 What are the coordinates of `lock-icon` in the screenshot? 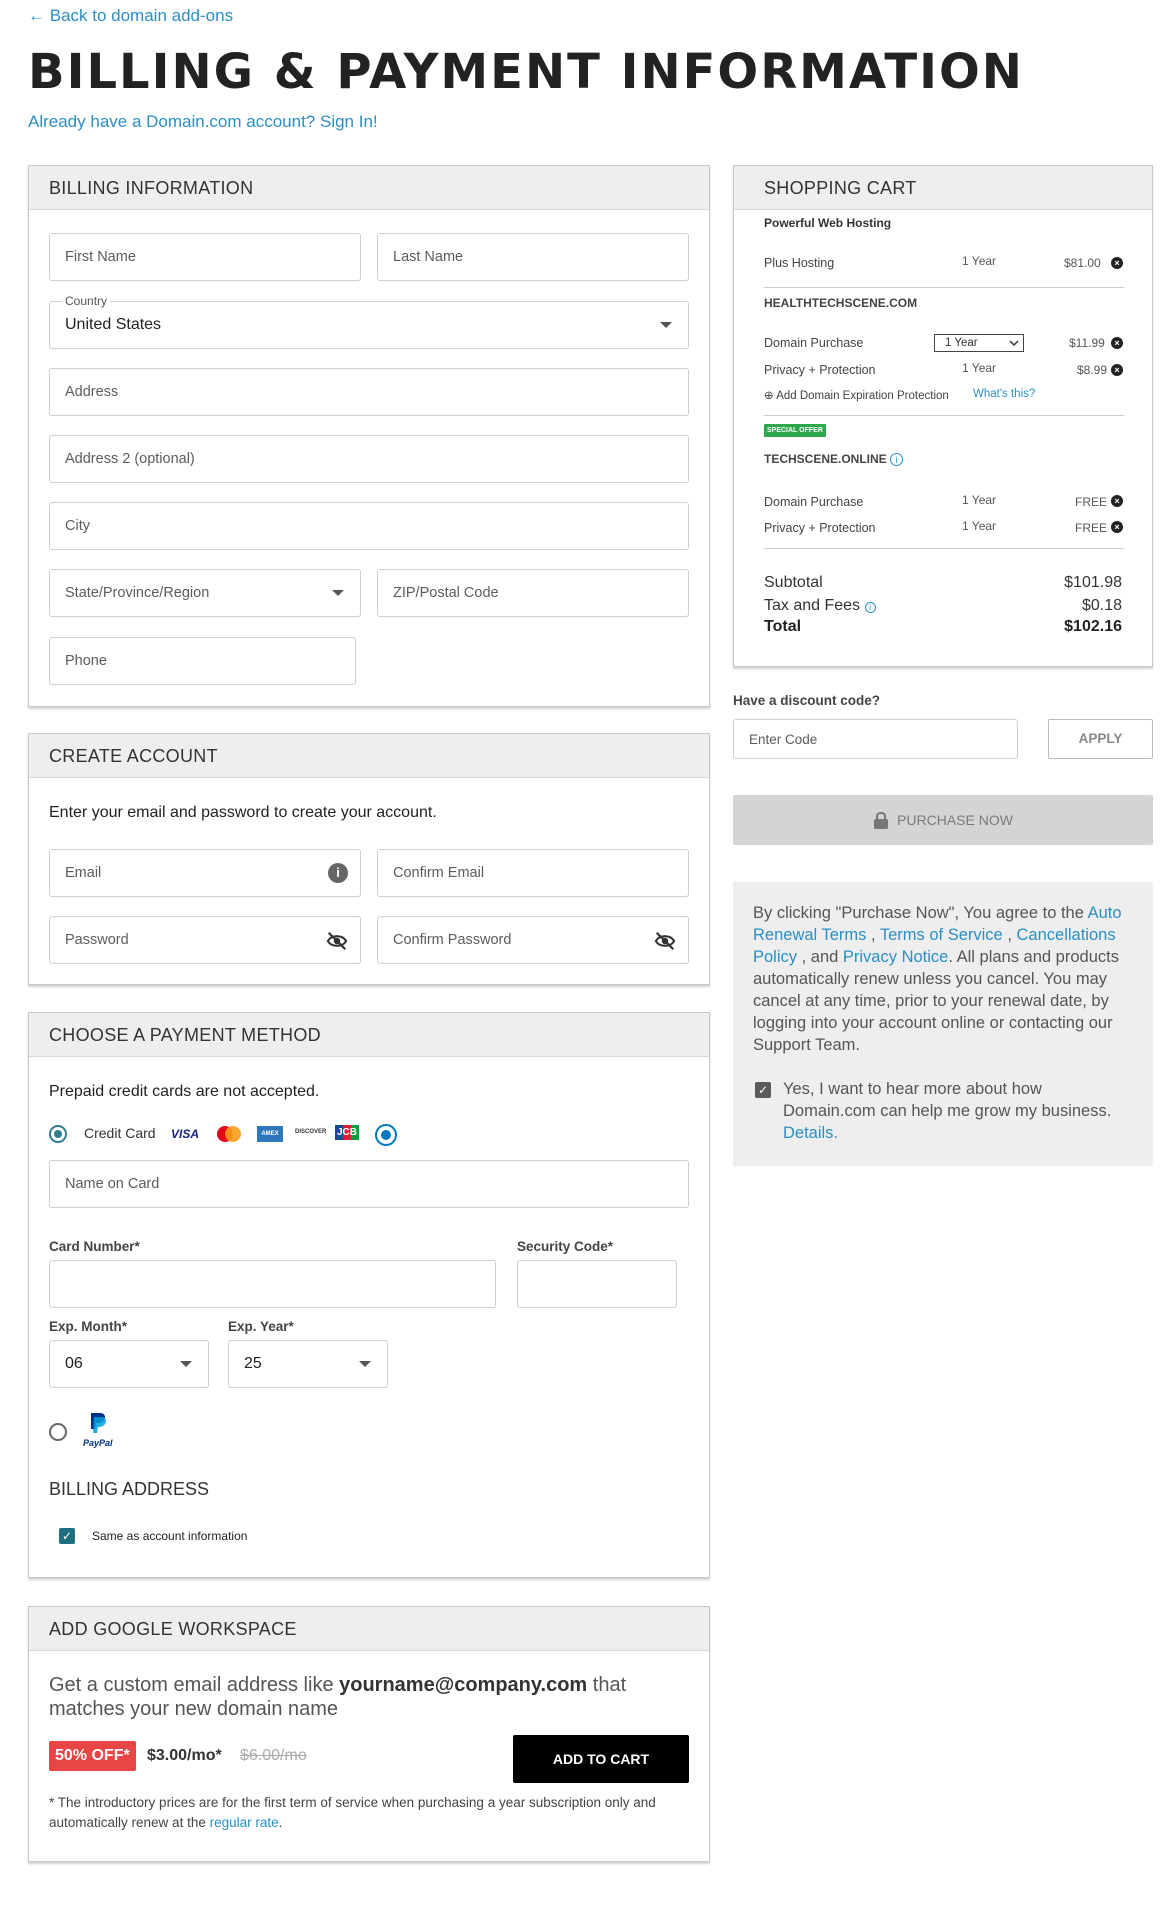 It's located at (881, 820).